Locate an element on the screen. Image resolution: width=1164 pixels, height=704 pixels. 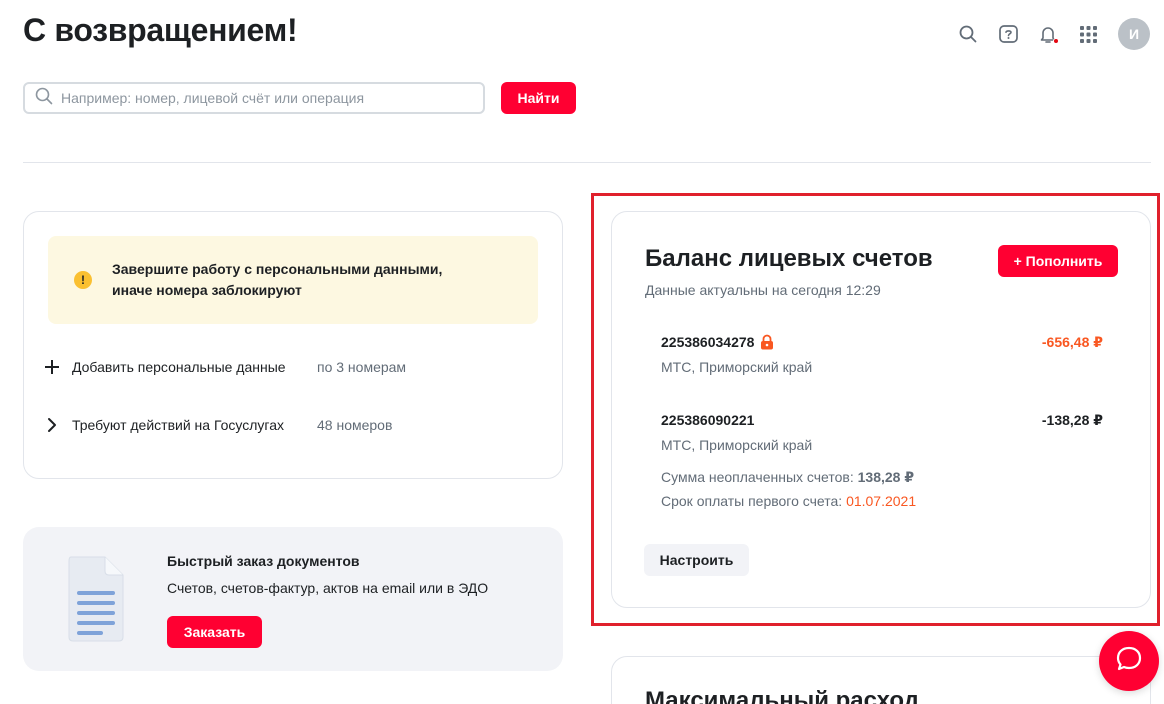
chevron-right-icon is located at coordinates (52, 425).